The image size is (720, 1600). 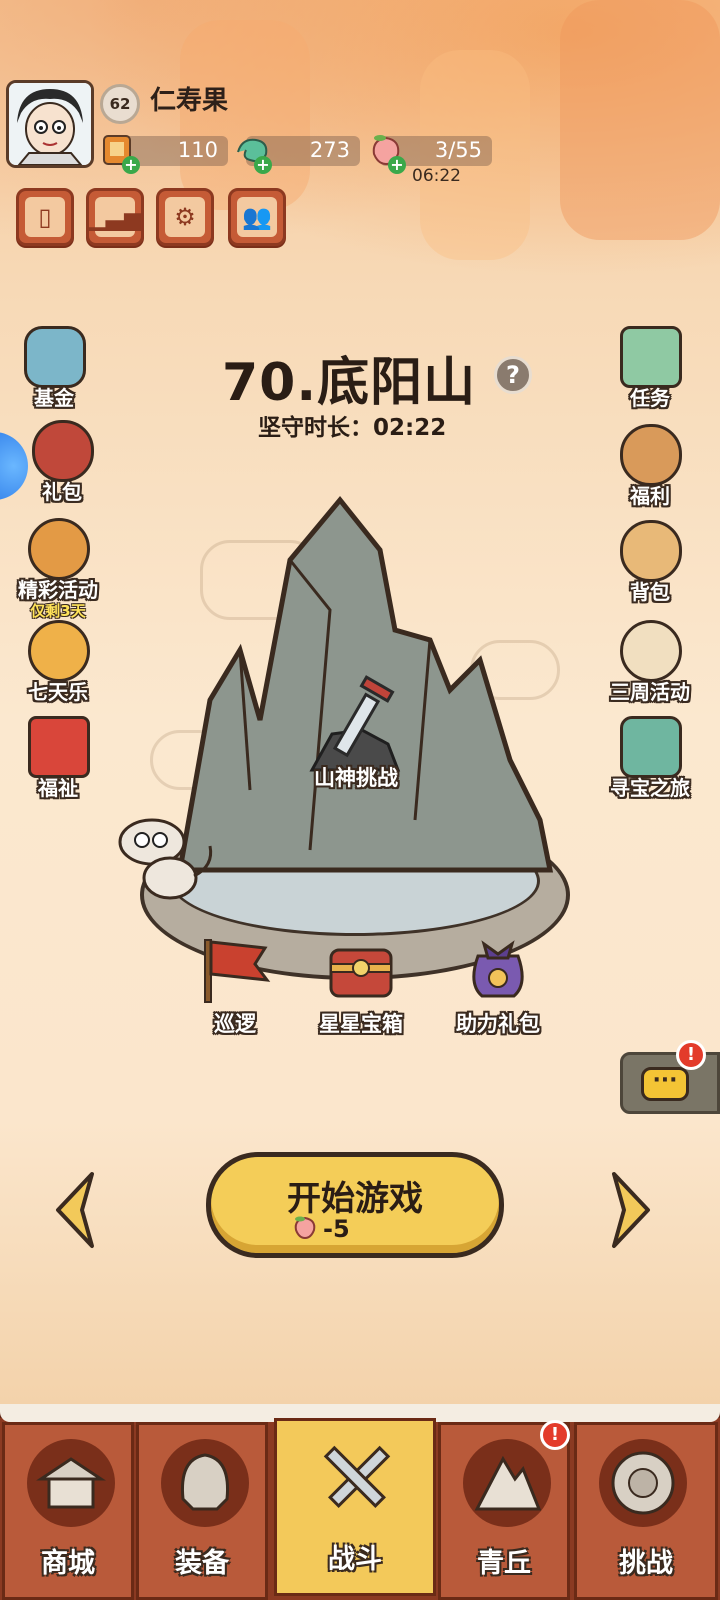 I want to click on player-name: 仁寿果, so click(x=189, y=101).